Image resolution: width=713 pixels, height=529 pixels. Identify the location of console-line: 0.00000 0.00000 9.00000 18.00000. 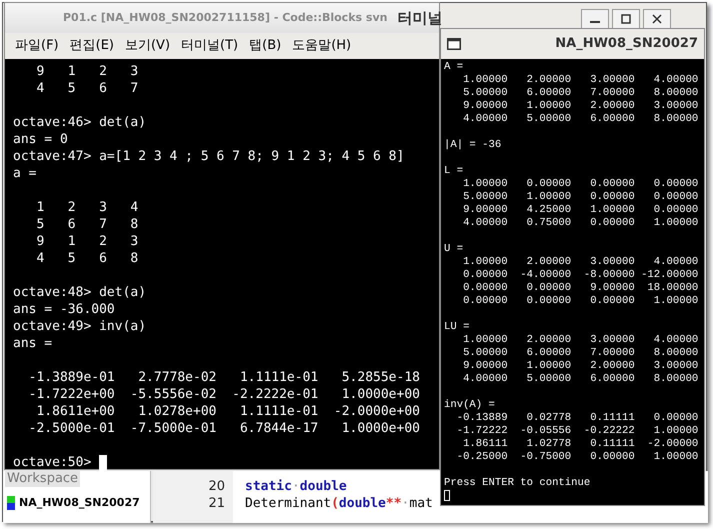
(581, 288).